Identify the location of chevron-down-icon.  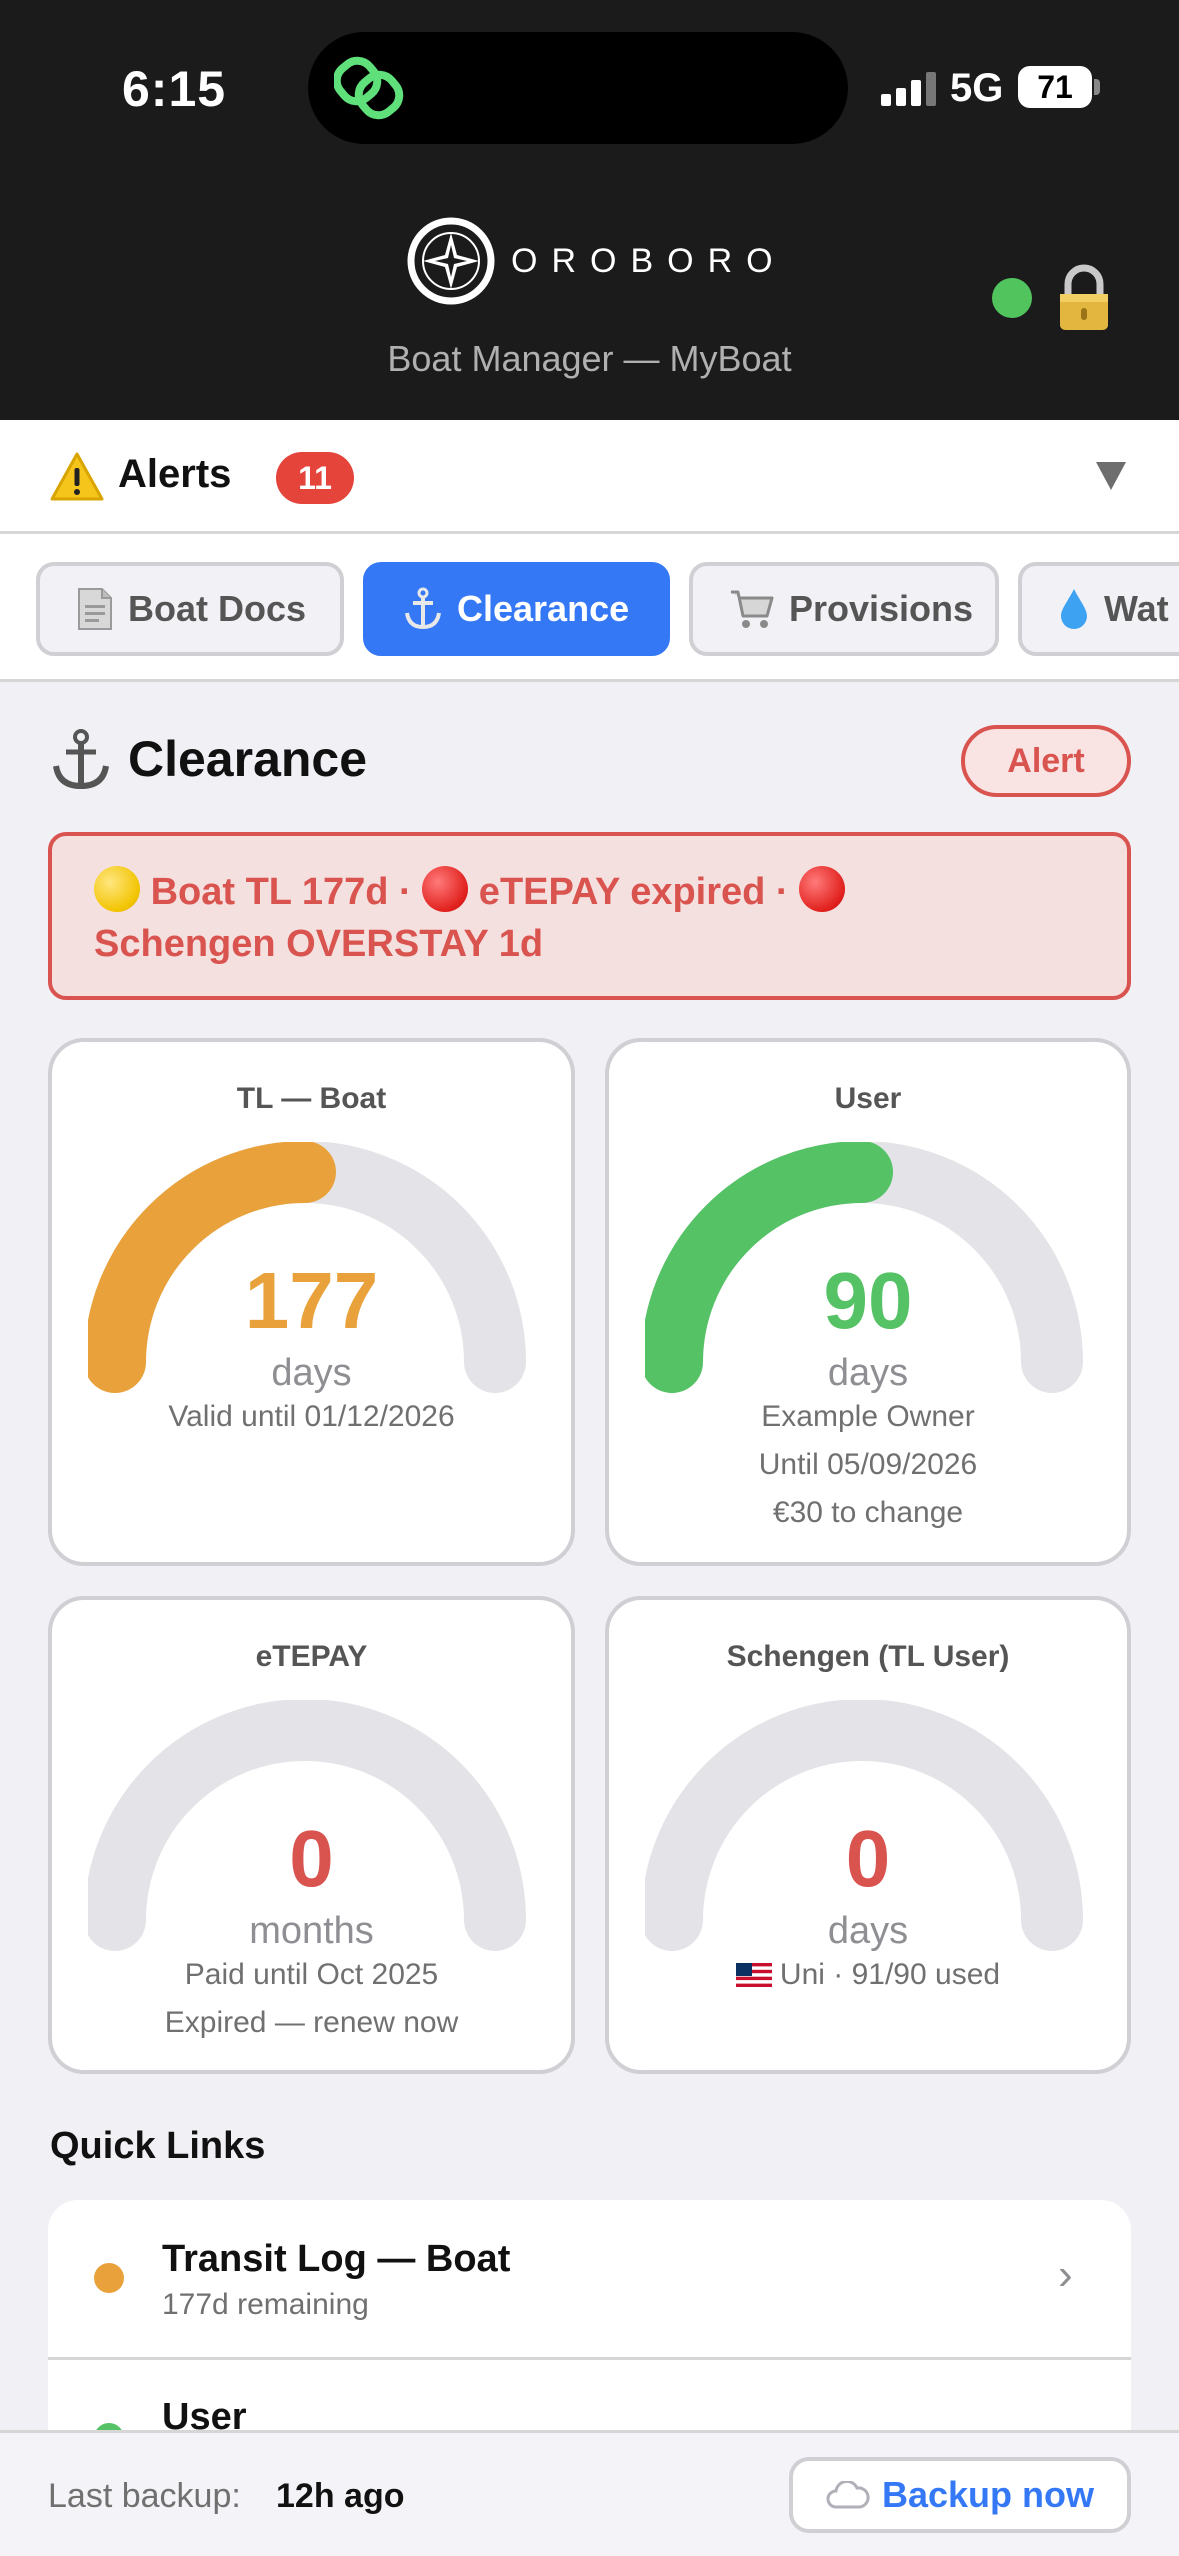
(1111, 476).